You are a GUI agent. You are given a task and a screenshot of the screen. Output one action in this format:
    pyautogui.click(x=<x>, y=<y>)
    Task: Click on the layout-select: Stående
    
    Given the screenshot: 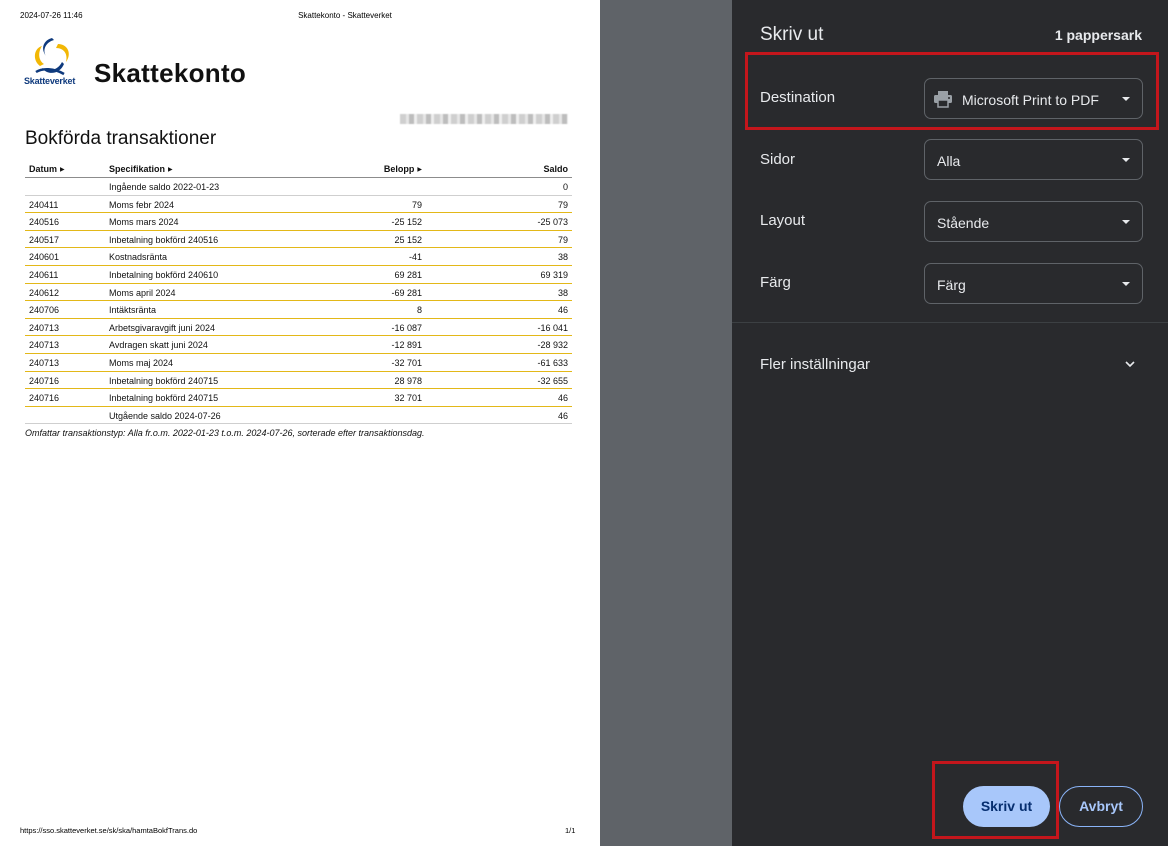 What is the action you would take?
    pyautogui.click(x=1033, y=221)
    